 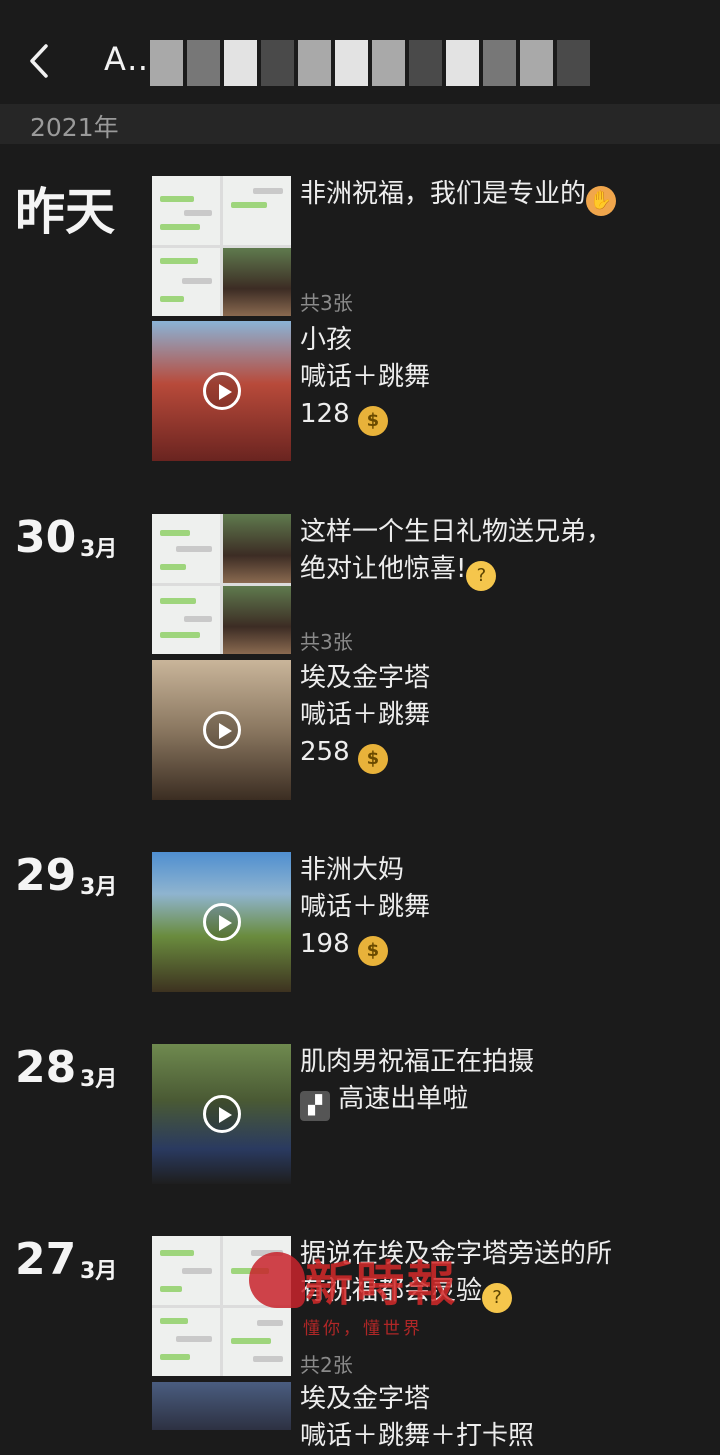 I want to click on post-caption: 肌肉男祝福正在拍摄, so click(x=417, y=1062).